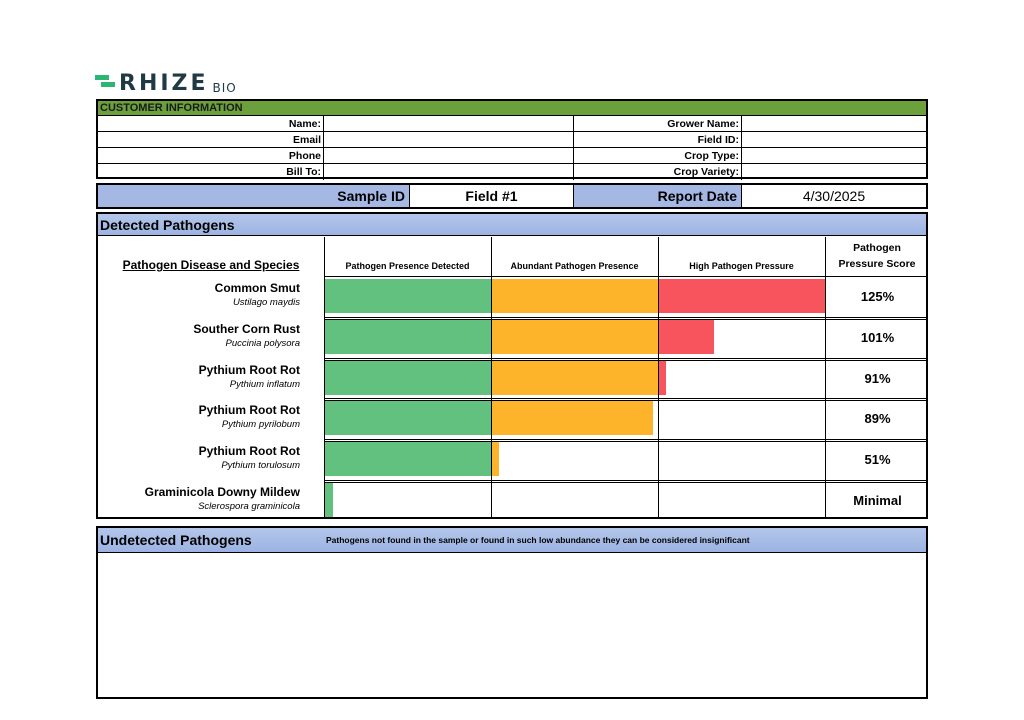 This screenshot has width=1024, height=720. I want to click on pressure-score: 101%, so click(877, 337).